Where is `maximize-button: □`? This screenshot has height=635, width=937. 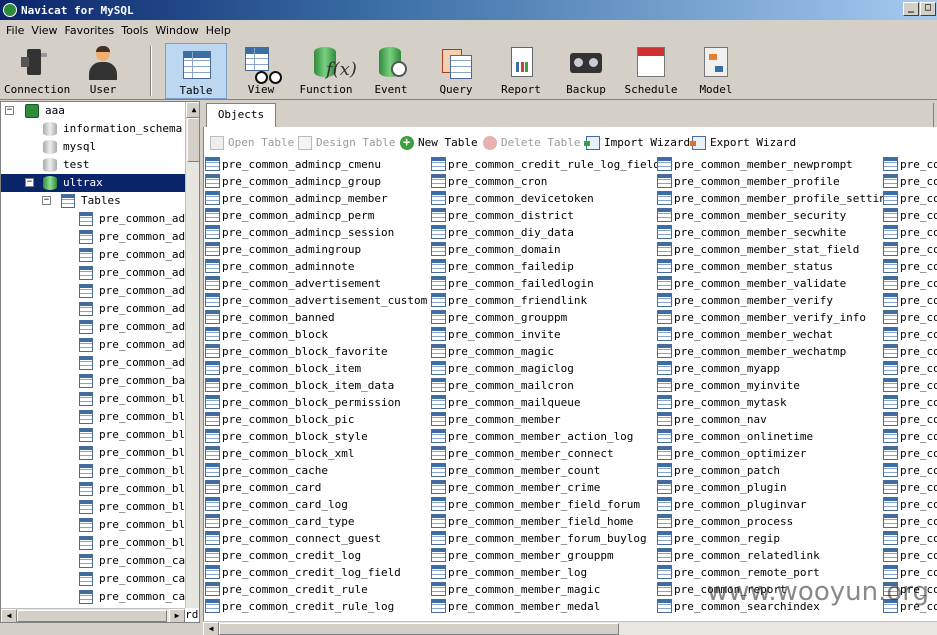 maximize-button: □ is located at coordinates (928, 9).